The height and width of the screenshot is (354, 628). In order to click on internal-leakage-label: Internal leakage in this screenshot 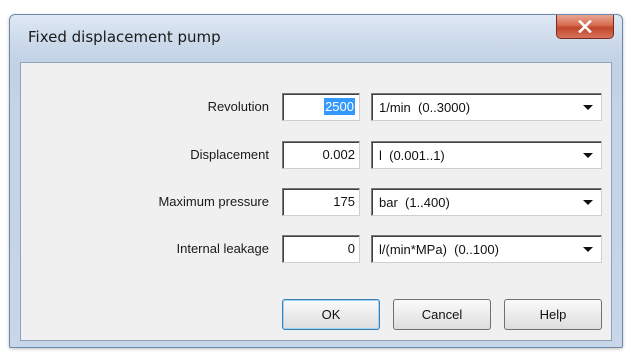, I will do `click(222, 248)`.